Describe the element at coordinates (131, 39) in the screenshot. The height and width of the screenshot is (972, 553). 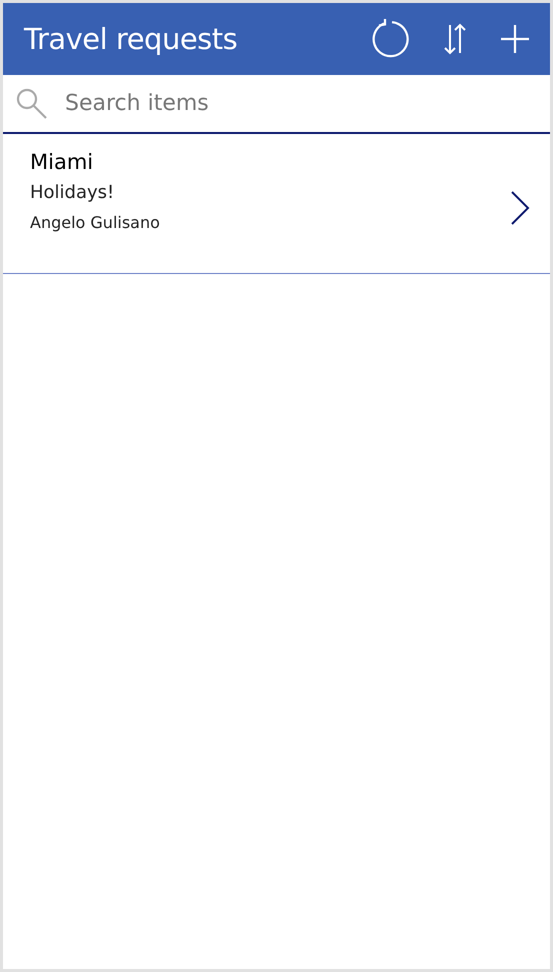
I see `app-title: Travel requests` at that location.